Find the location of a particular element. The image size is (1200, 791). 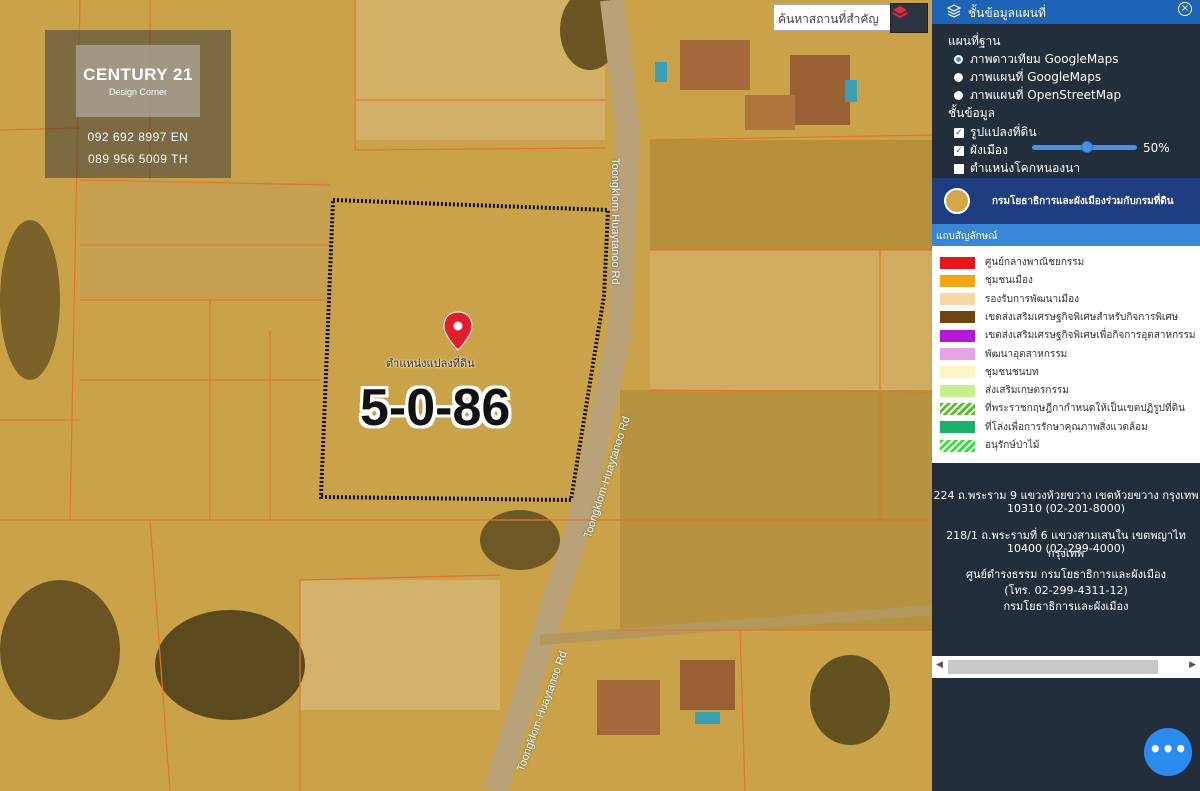

scroll-right-icon: ▶ is located at coordinates (1192, 665).